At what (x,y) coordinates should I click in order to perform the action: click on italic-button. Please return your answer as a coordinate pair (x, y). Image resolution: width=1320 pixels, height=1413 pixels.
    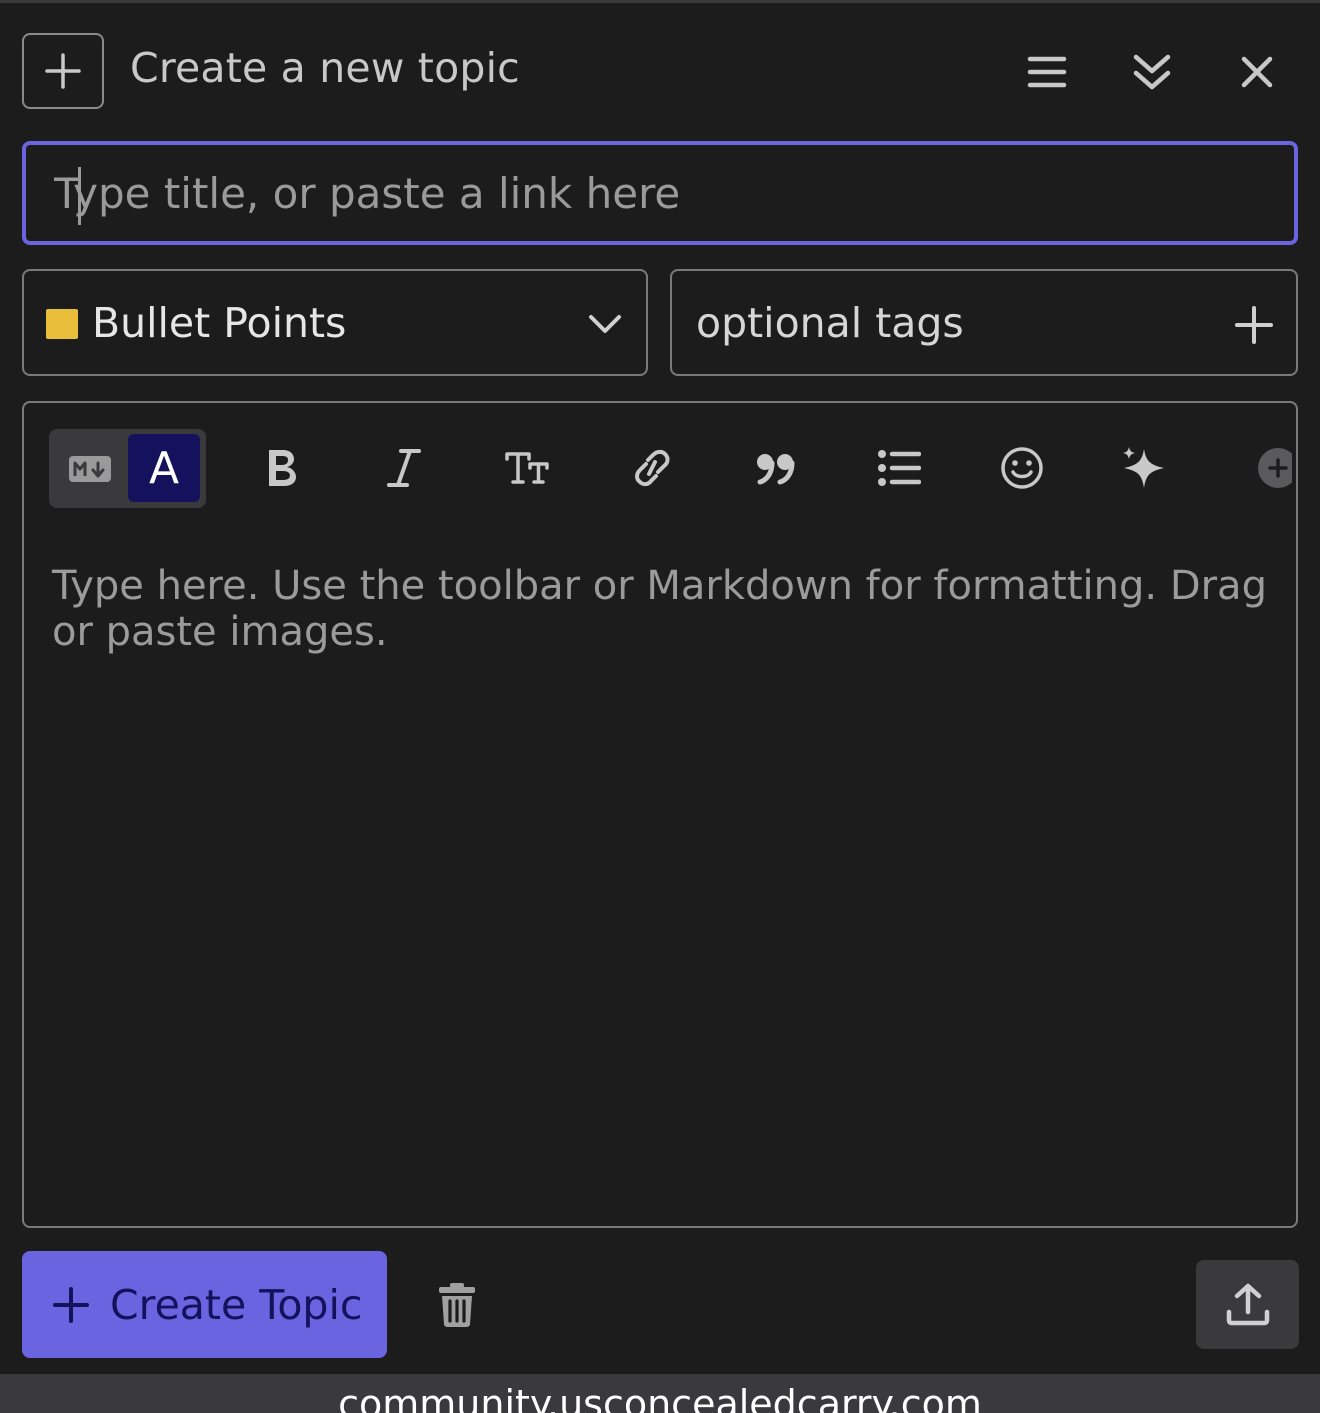
    Looking at the image, I should click on (404, 468).